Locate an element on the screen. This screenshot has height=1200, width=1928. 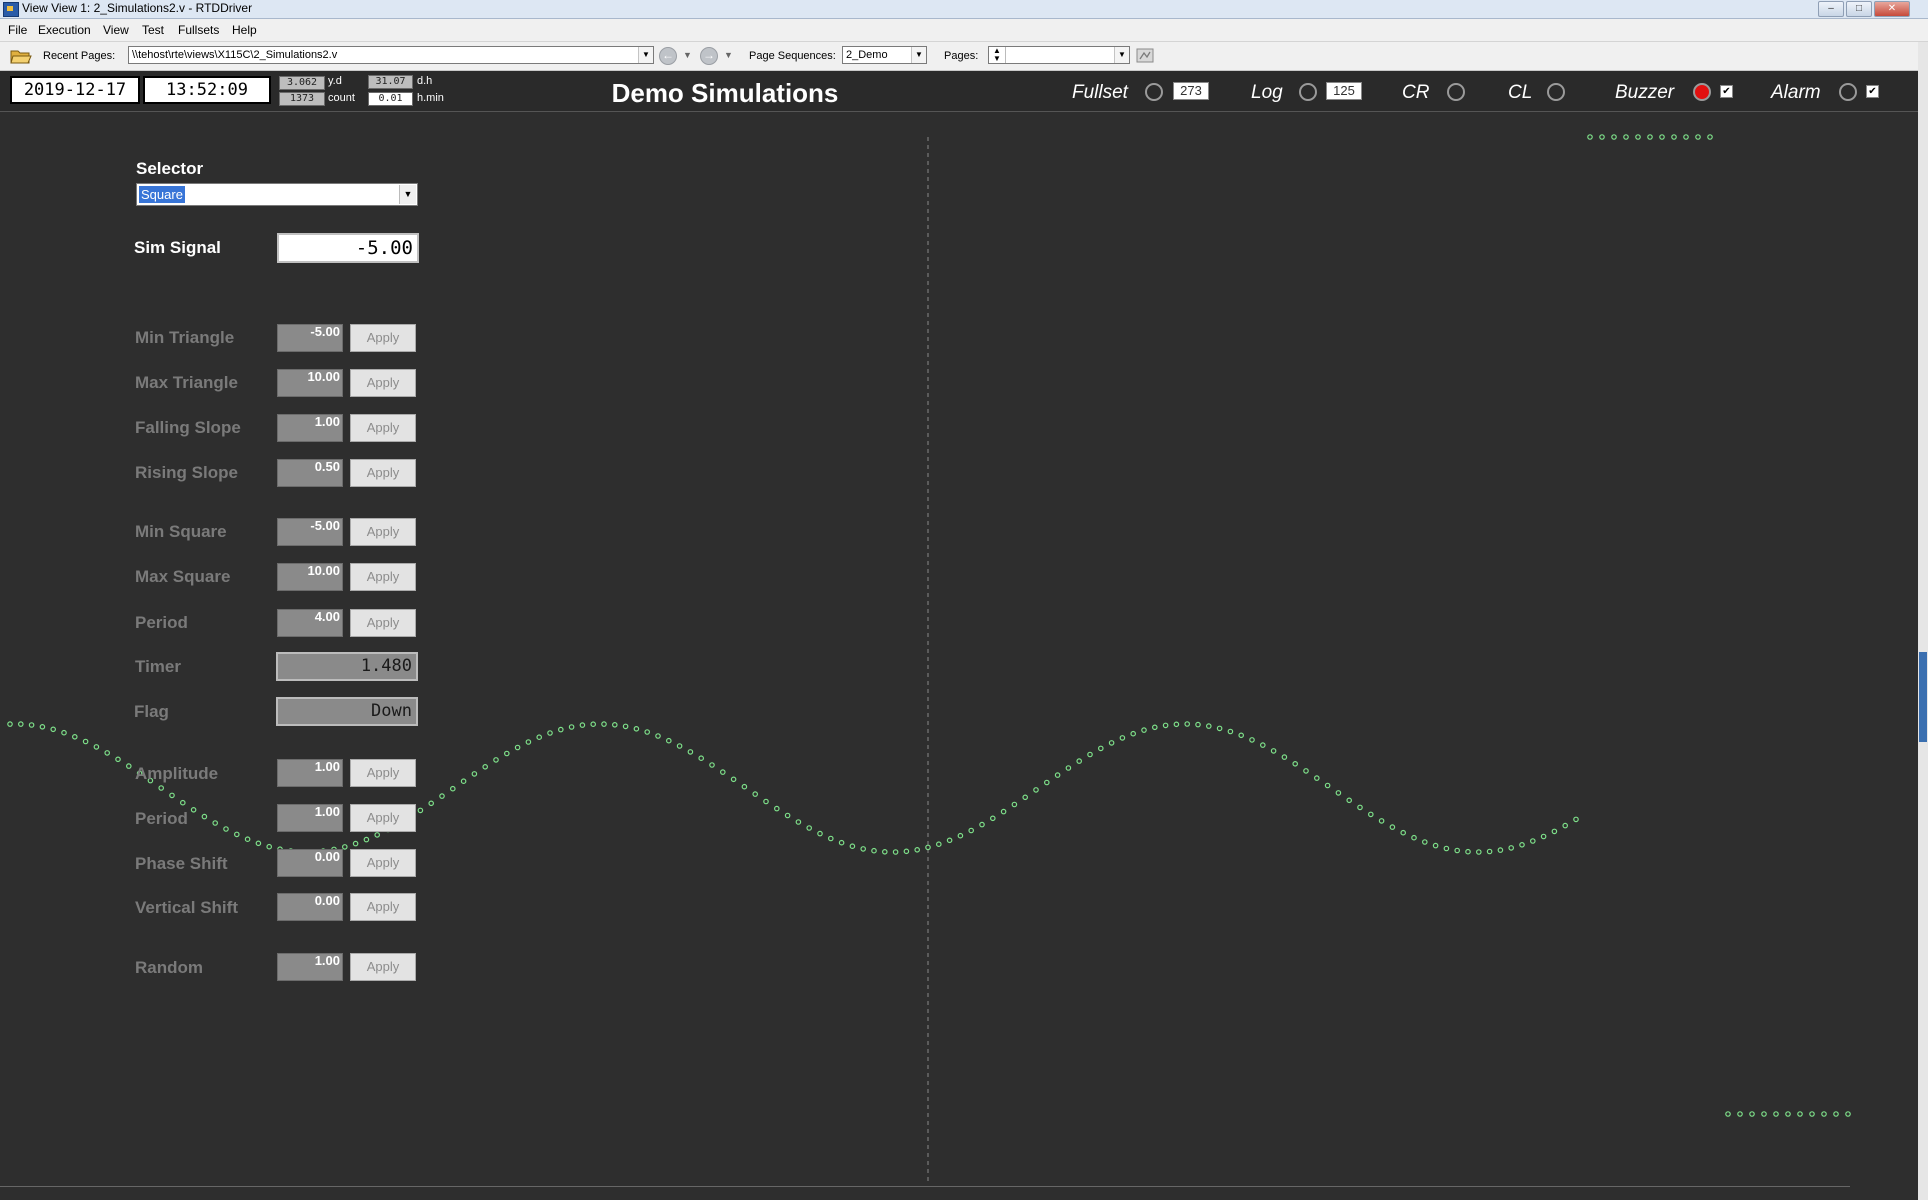
falling-slope-apply-button: Apply is located at coordinates (383, 428).